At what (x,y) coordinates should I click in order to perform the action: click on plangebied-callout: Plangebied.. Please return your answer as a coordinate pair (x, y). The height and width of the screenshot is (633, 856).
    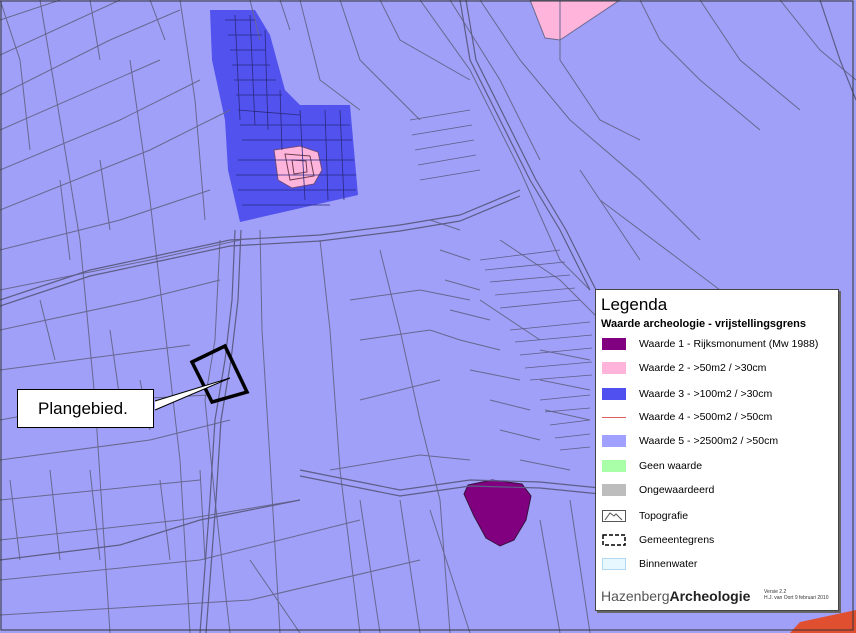
    Looking at the image, I should click on (85, 408).